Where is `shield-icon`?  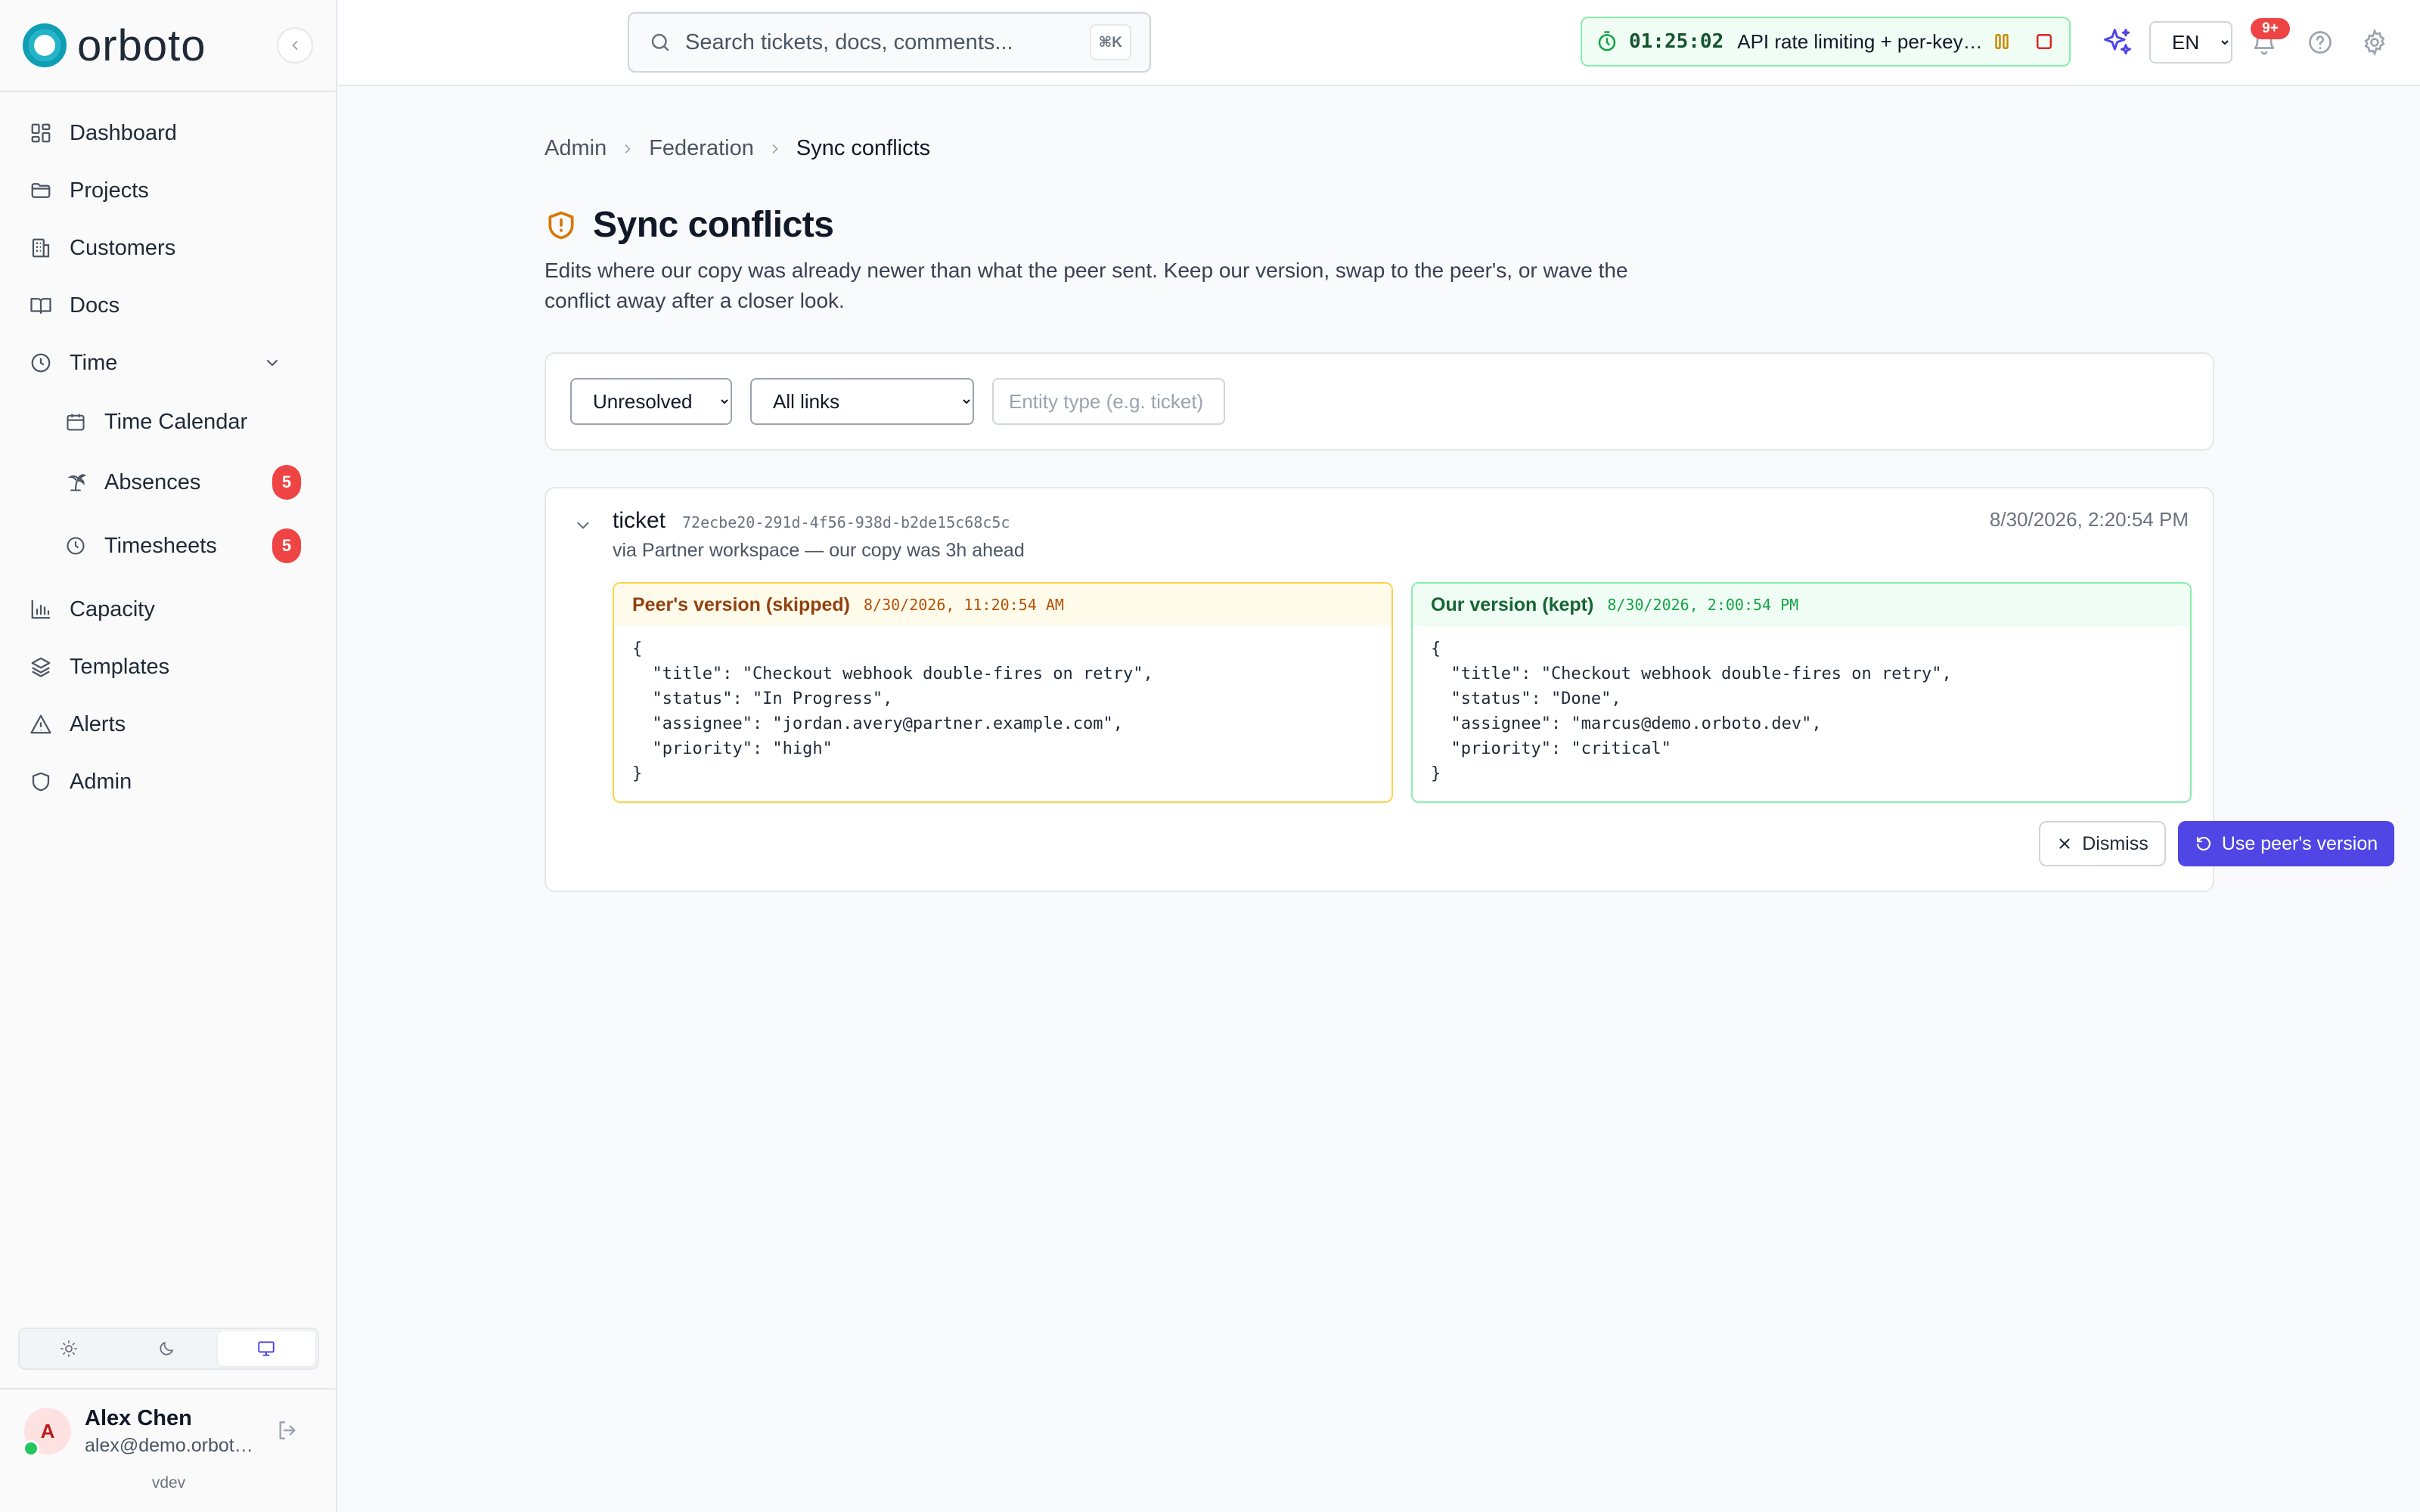
shield-icon is located at coordinates (40, 781).